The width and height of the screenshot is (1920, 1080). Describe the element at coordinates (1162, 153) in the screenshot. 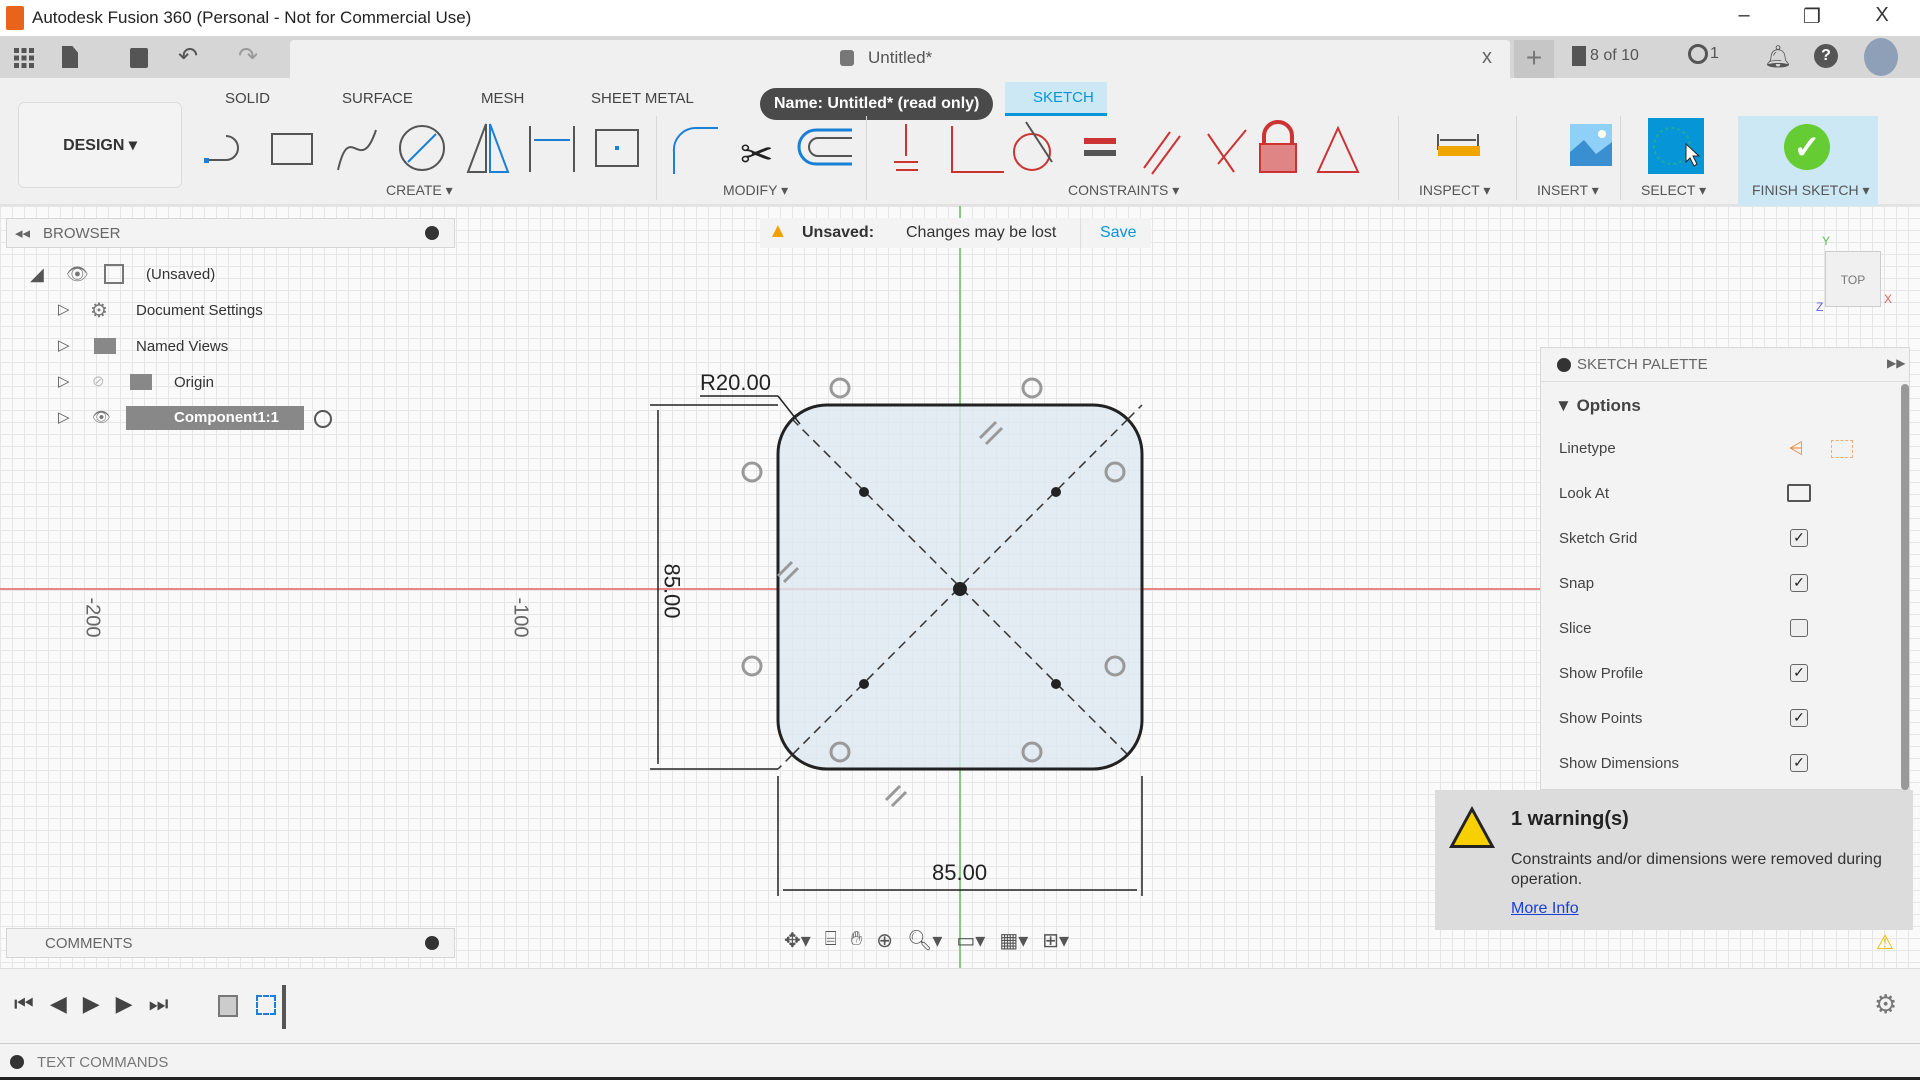

I see `parallel-constraint-icon` at that location.